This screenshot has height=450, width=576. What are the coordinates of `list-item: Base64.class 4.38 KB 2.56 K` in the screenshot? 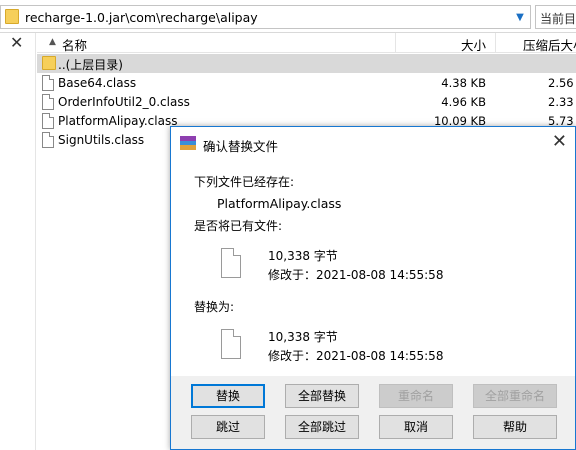 It's located at (306, 83).